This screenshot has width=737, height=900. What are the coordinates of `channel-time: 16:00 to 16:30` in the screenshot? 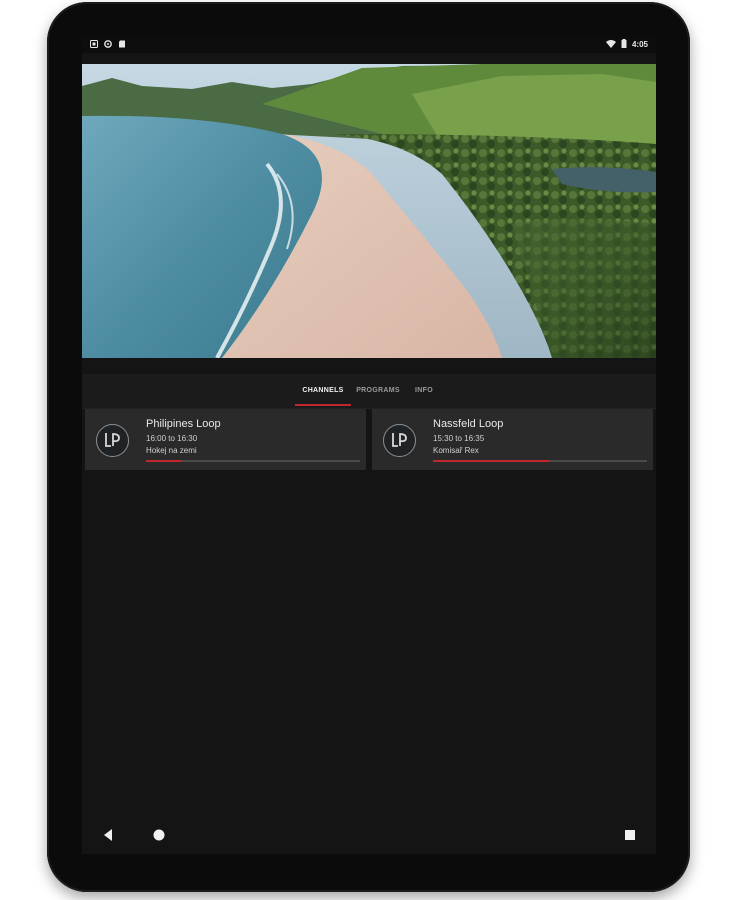 It's located at (172, 438).